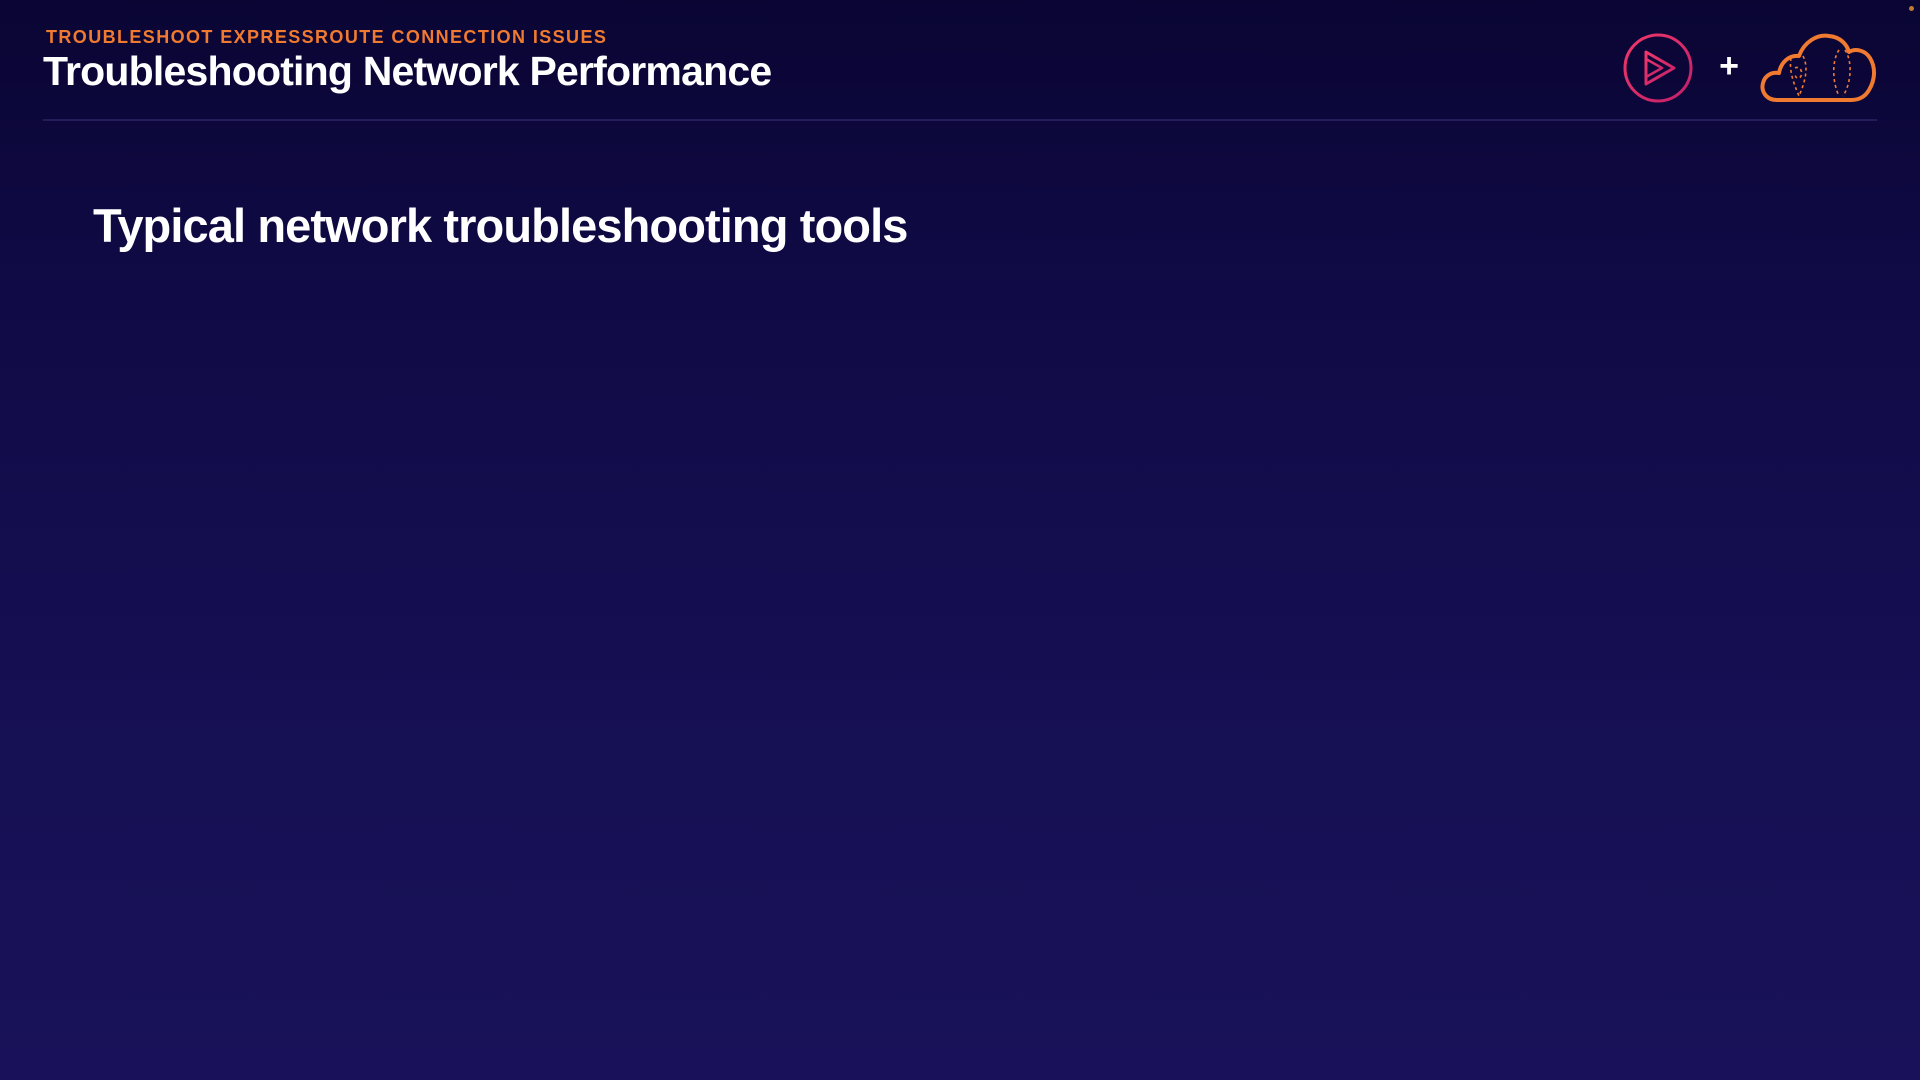 This screenshot has width=1920, height=1080. What do you see at coordinates (1729, 66) in the screenshot?
I see `plus-sign: +` at bounding box center [1729, 66].